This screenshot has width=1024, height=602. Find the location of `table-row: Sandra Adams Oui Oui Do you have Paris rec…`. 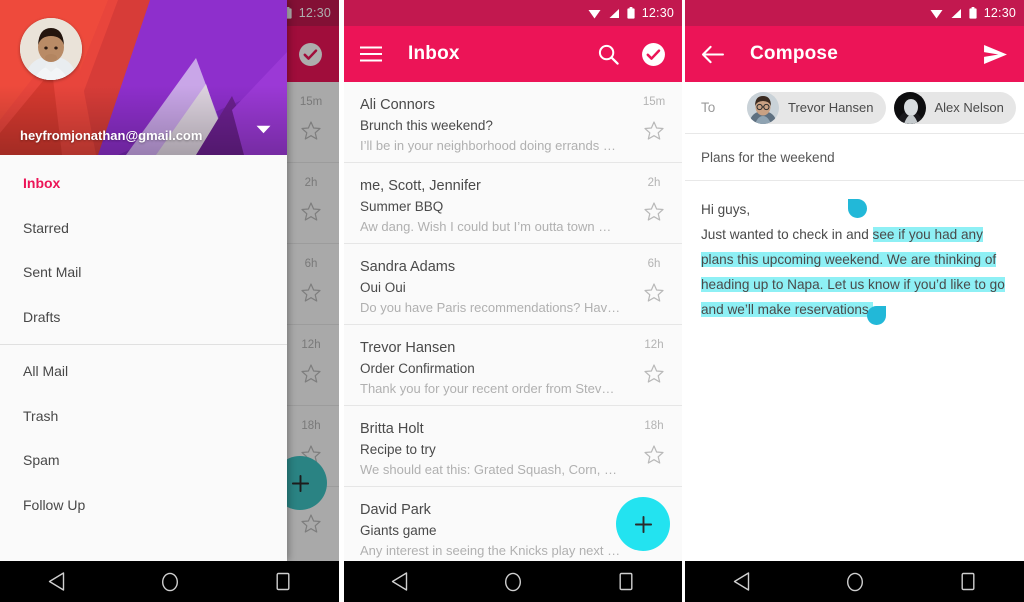

table-row: Sandra Adams Oui Oui Do you have Paris rec… is located at coordinates (513, 284).